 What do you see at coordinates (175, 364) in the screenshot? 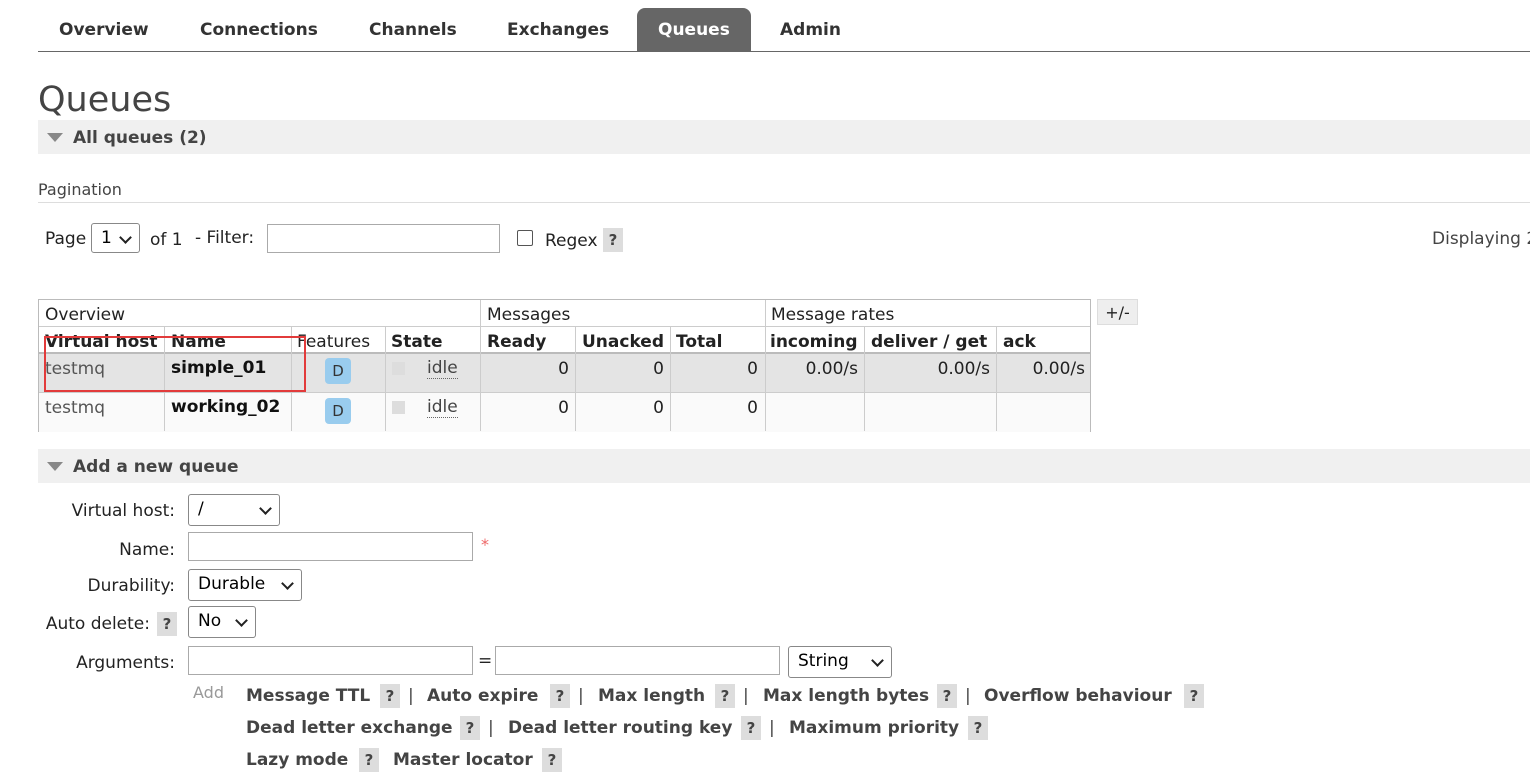
I see `highlight-annotation-box` at bounding box center [175, 364].